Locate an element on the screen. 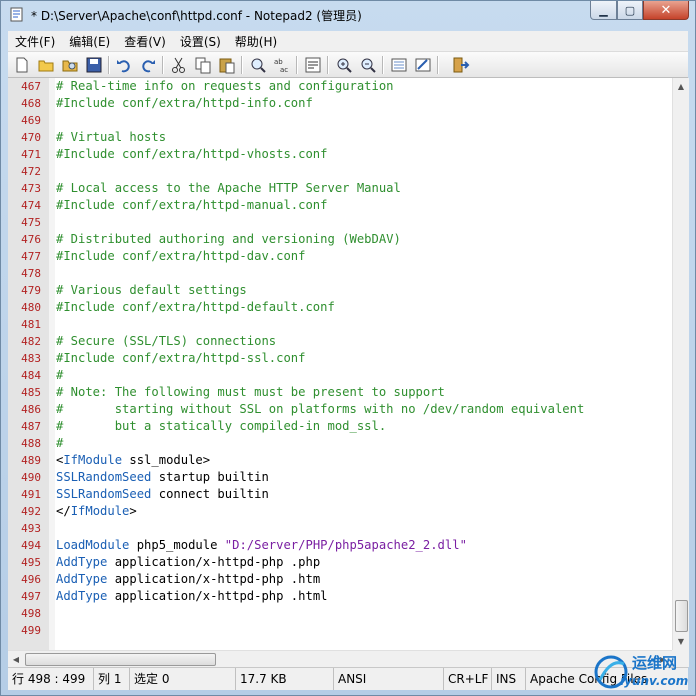 The height and width of the screenshot is (696, 696). menu-bar: 文件(F) 编辑(E) 查看(V) 设置(S) 帮助(H) is located at coordinates (348, 41).